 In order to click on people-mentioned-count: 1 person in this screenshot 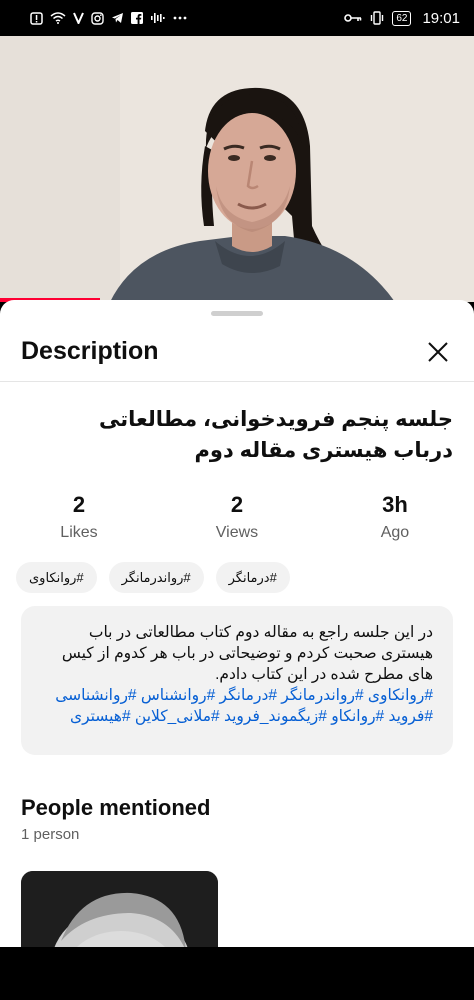, I will do `click(50, 834)`.